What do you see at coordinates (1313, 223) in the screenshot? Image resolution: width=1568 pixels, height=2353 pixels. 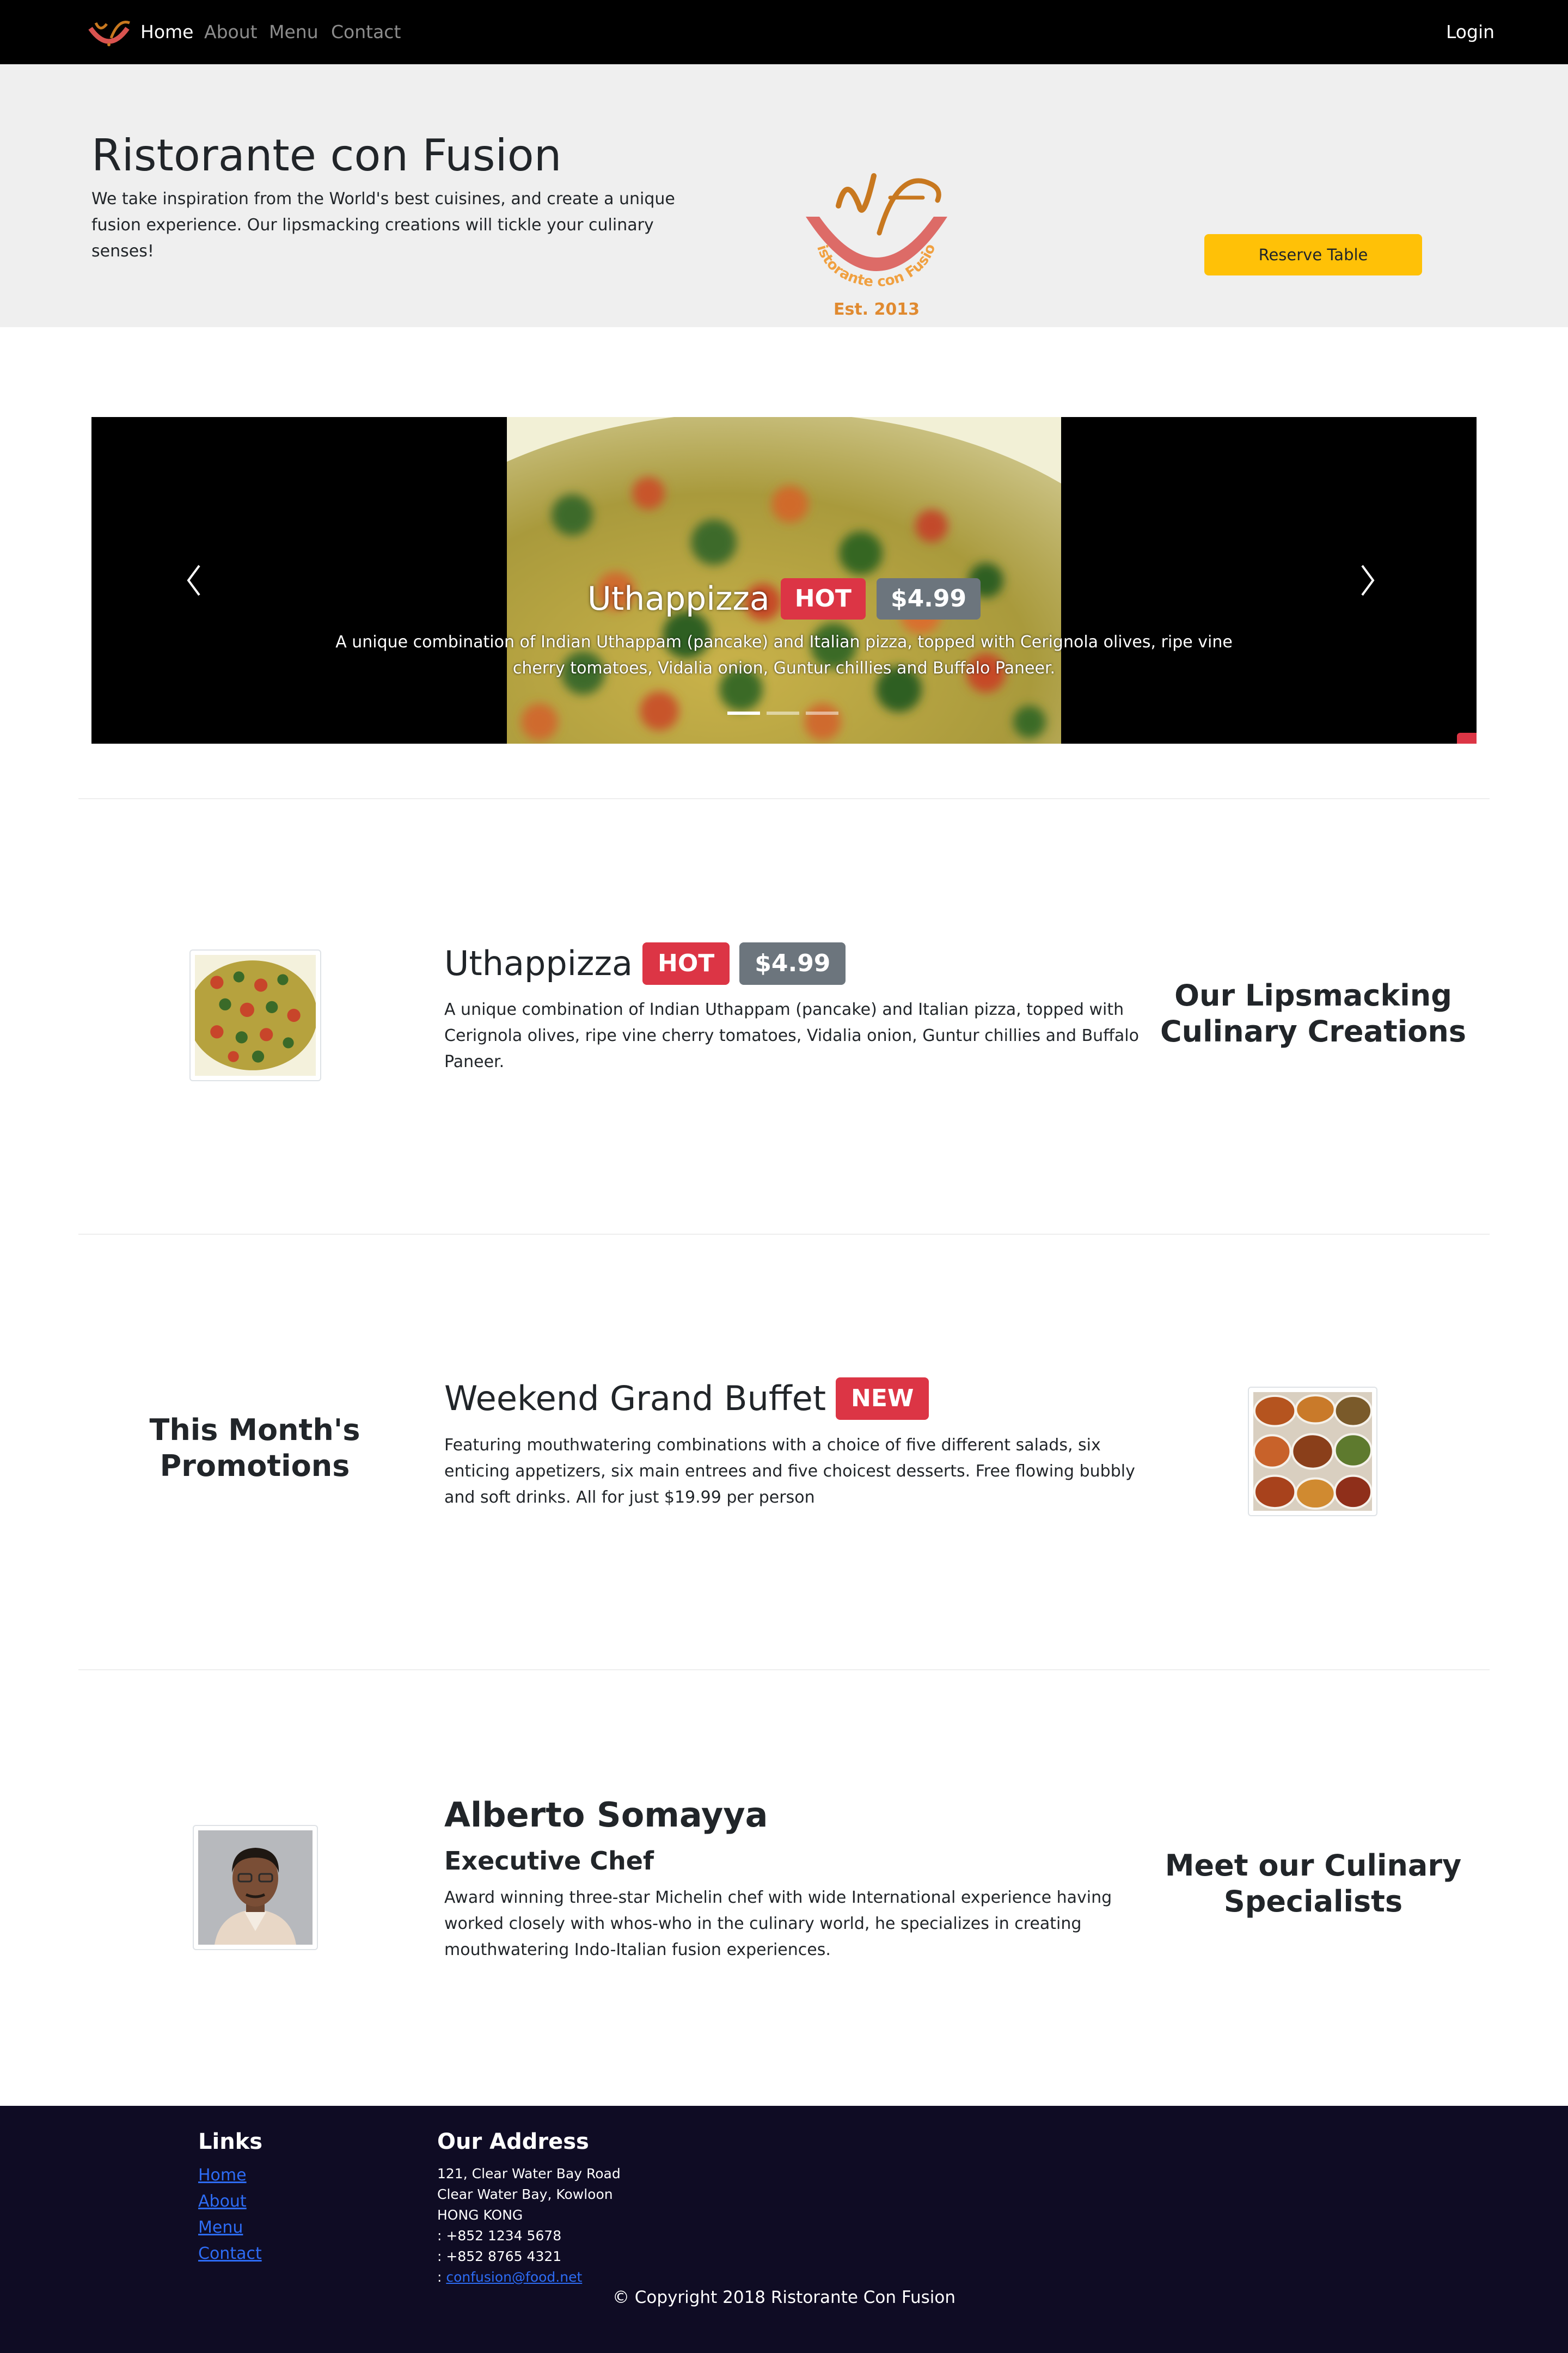 I see `reserve-table-container: Reserve Table` at bounding box center [1313, 223].